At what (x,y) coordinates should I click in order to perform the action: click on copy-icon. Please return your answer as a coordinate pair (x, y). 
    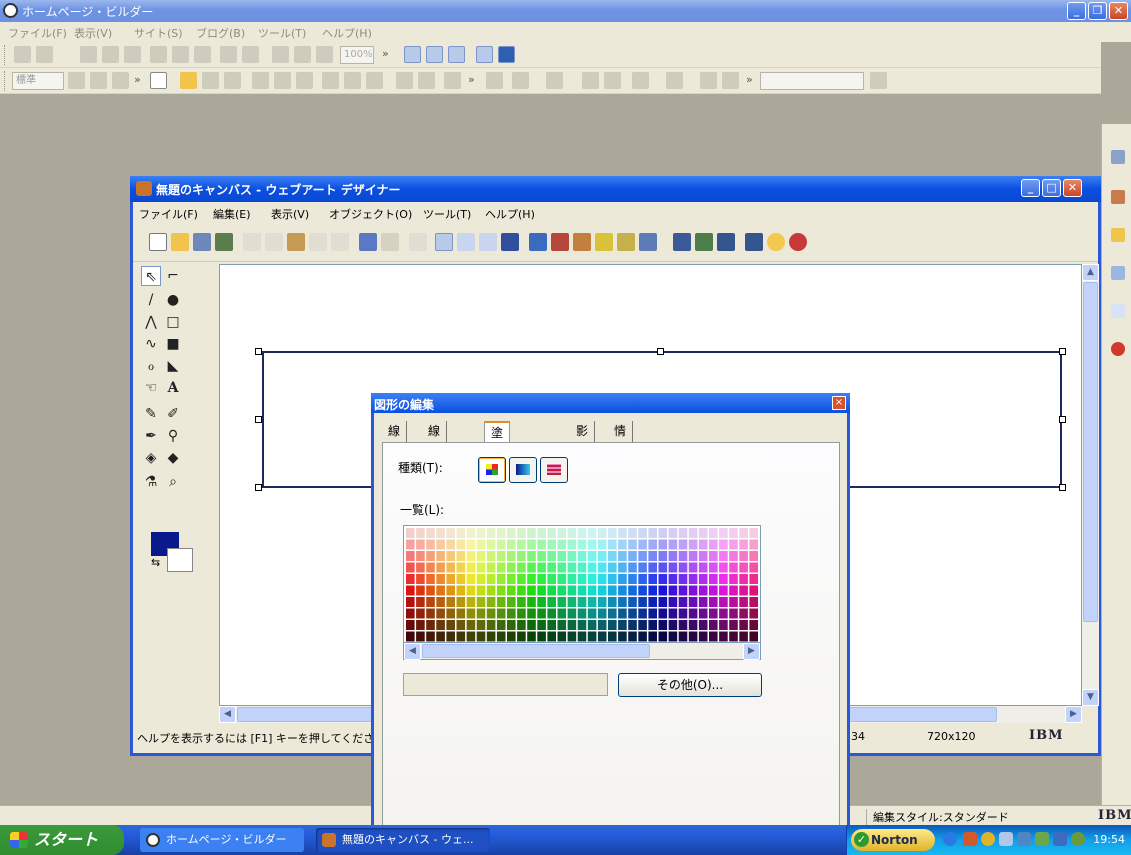
    Looking at the image, I should click on (282, 80).